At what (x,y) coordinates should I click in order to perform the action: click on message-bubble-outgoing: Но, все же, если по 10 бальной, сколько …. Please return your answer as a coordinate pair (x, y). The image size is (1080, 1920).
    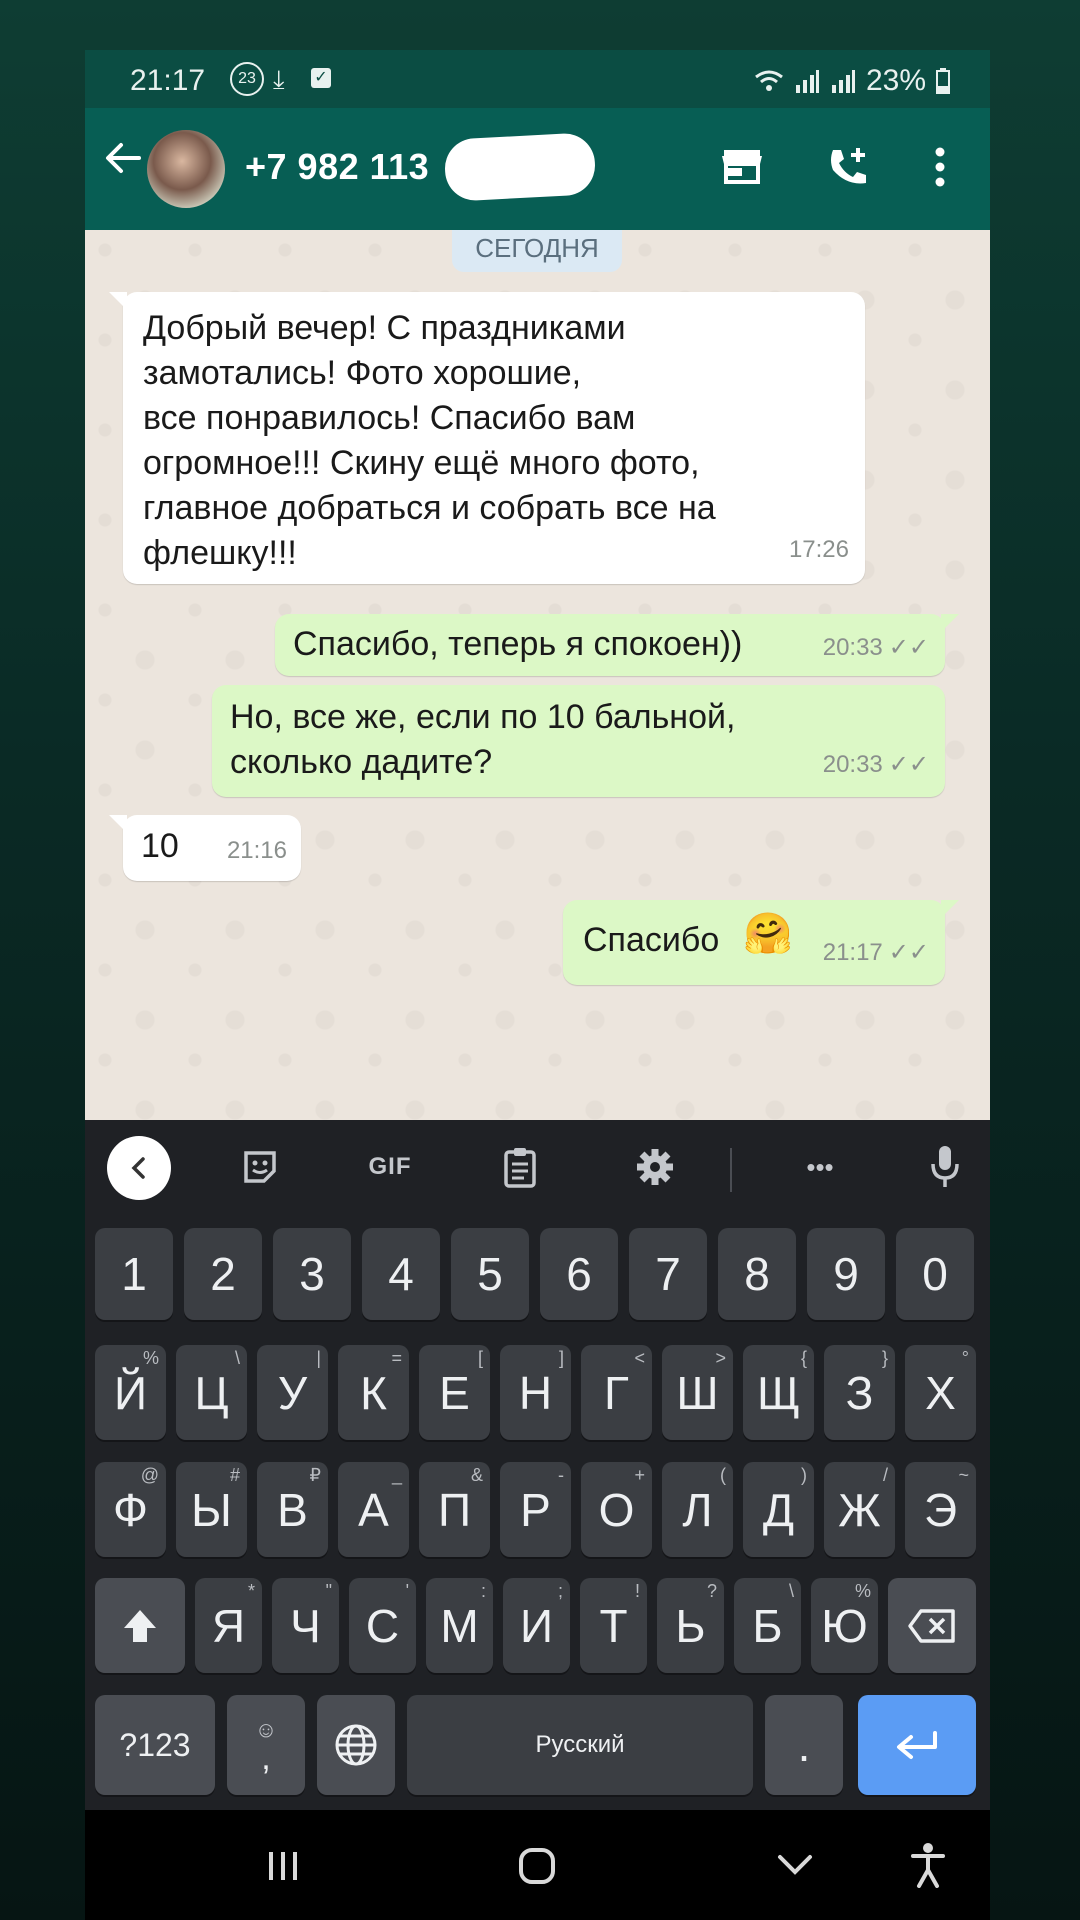
    Looking at the image, I should click on (578, 741).